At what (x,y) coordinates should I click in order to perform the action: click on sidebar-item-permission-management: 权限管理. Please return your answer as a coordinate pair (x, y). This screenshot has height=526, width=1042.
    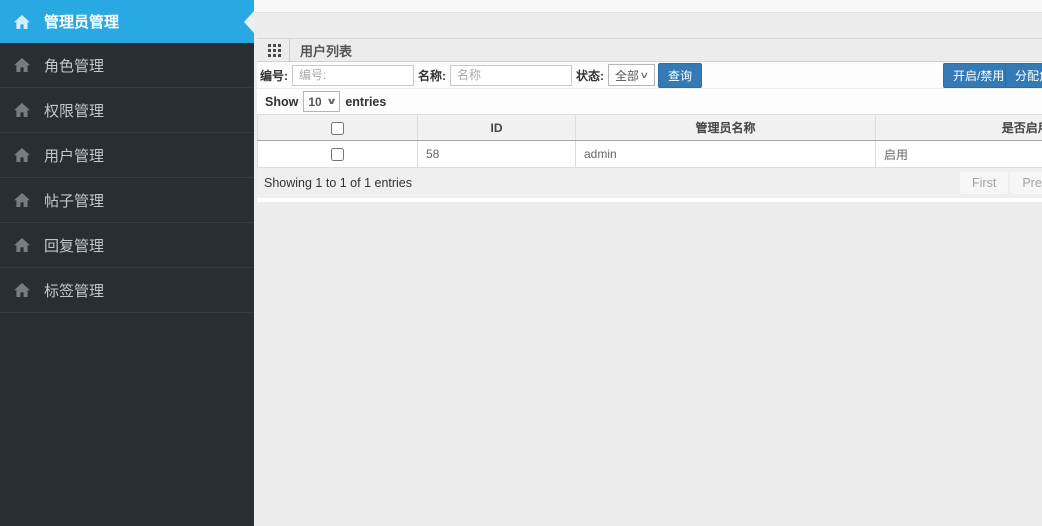
    Looking at the image, I should click on (127, 110).